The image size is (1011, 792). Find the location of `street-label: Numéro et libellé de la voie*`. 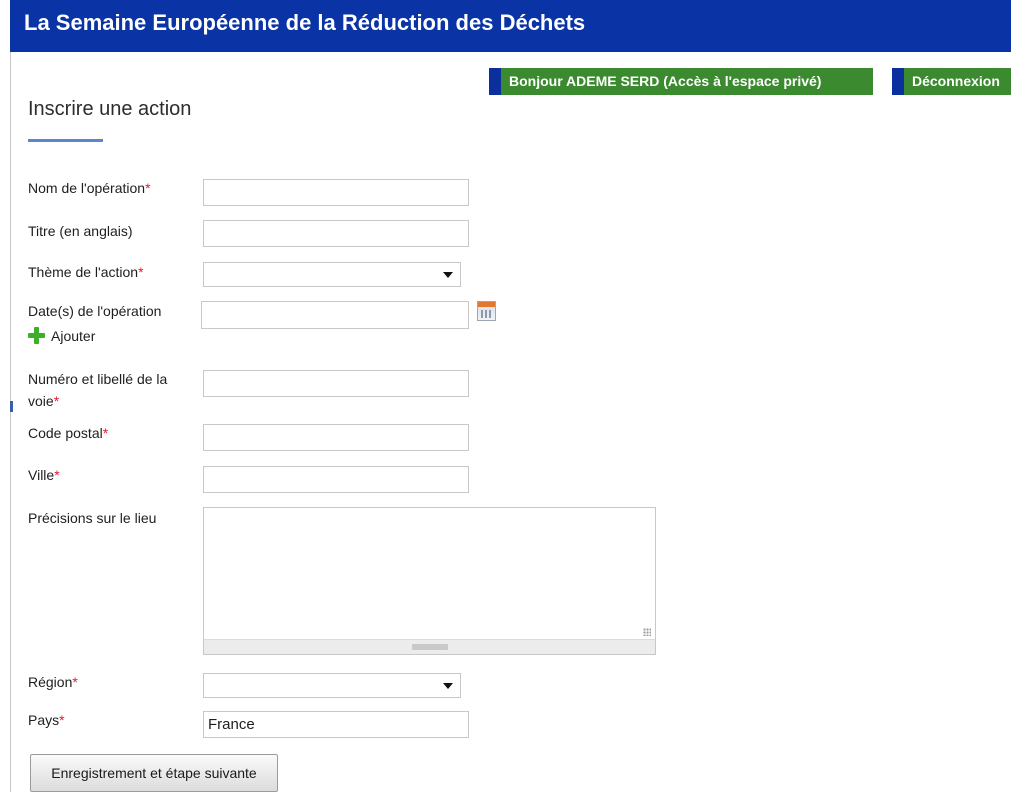

street-label: Numéro et libellé de la voie* is located at coordinates (98, 390).